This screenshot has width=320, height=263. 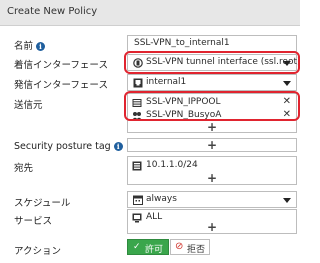 I want to click on destination-list: 10.1.1.0/24 +, so click(x=212, y=170).